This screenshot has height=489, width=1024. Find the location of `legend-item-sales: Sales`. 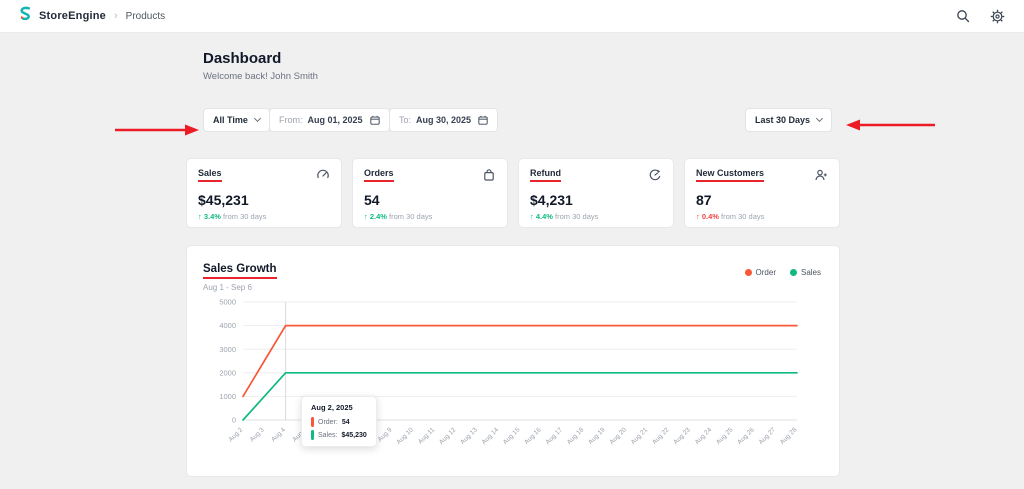

legend-item-sales: Sales is located at coordinates (805, 272).